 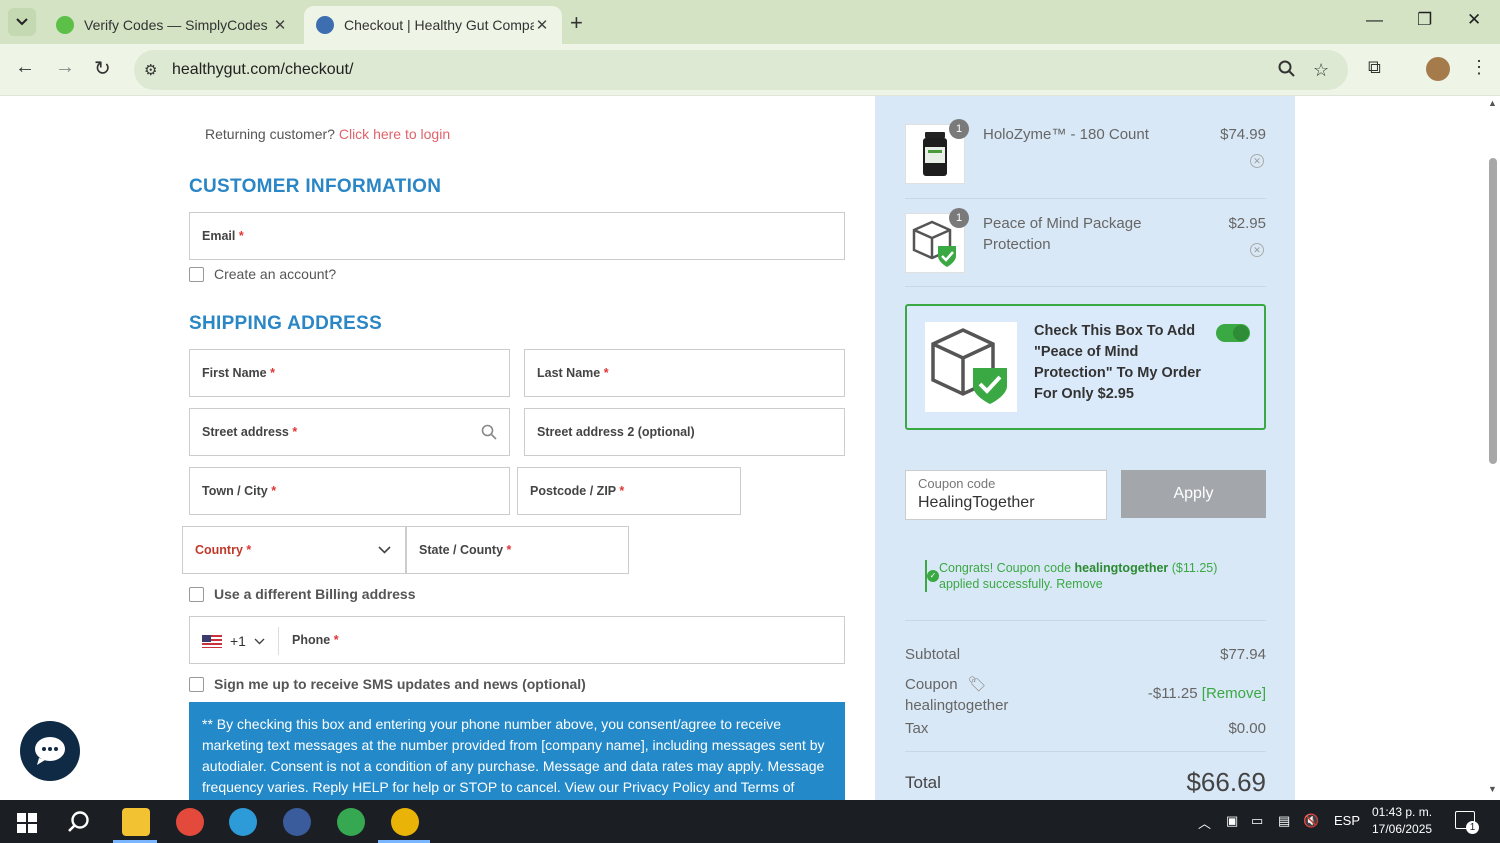 I want to click on bookmark-star-icon: ☆, so click(x=1321, y=70).